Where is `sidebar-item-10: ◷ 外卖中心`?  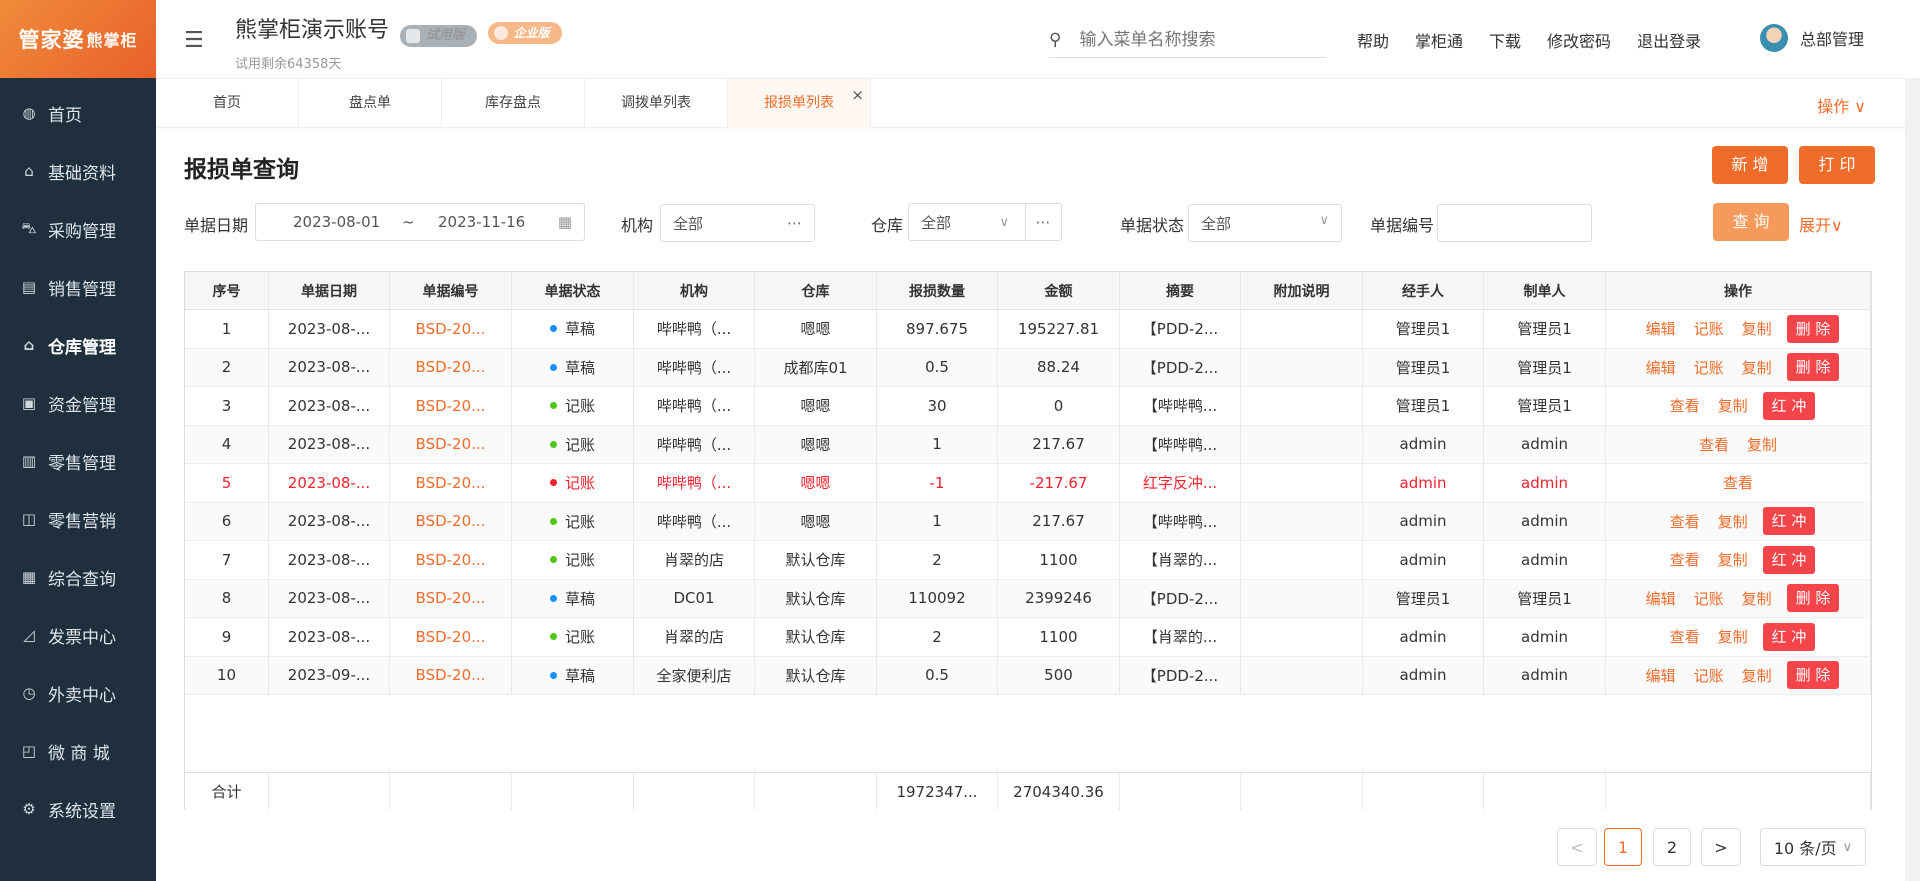 sidebar-item-10: ◷ 外卖中心 is located at coordinates (78, 693).